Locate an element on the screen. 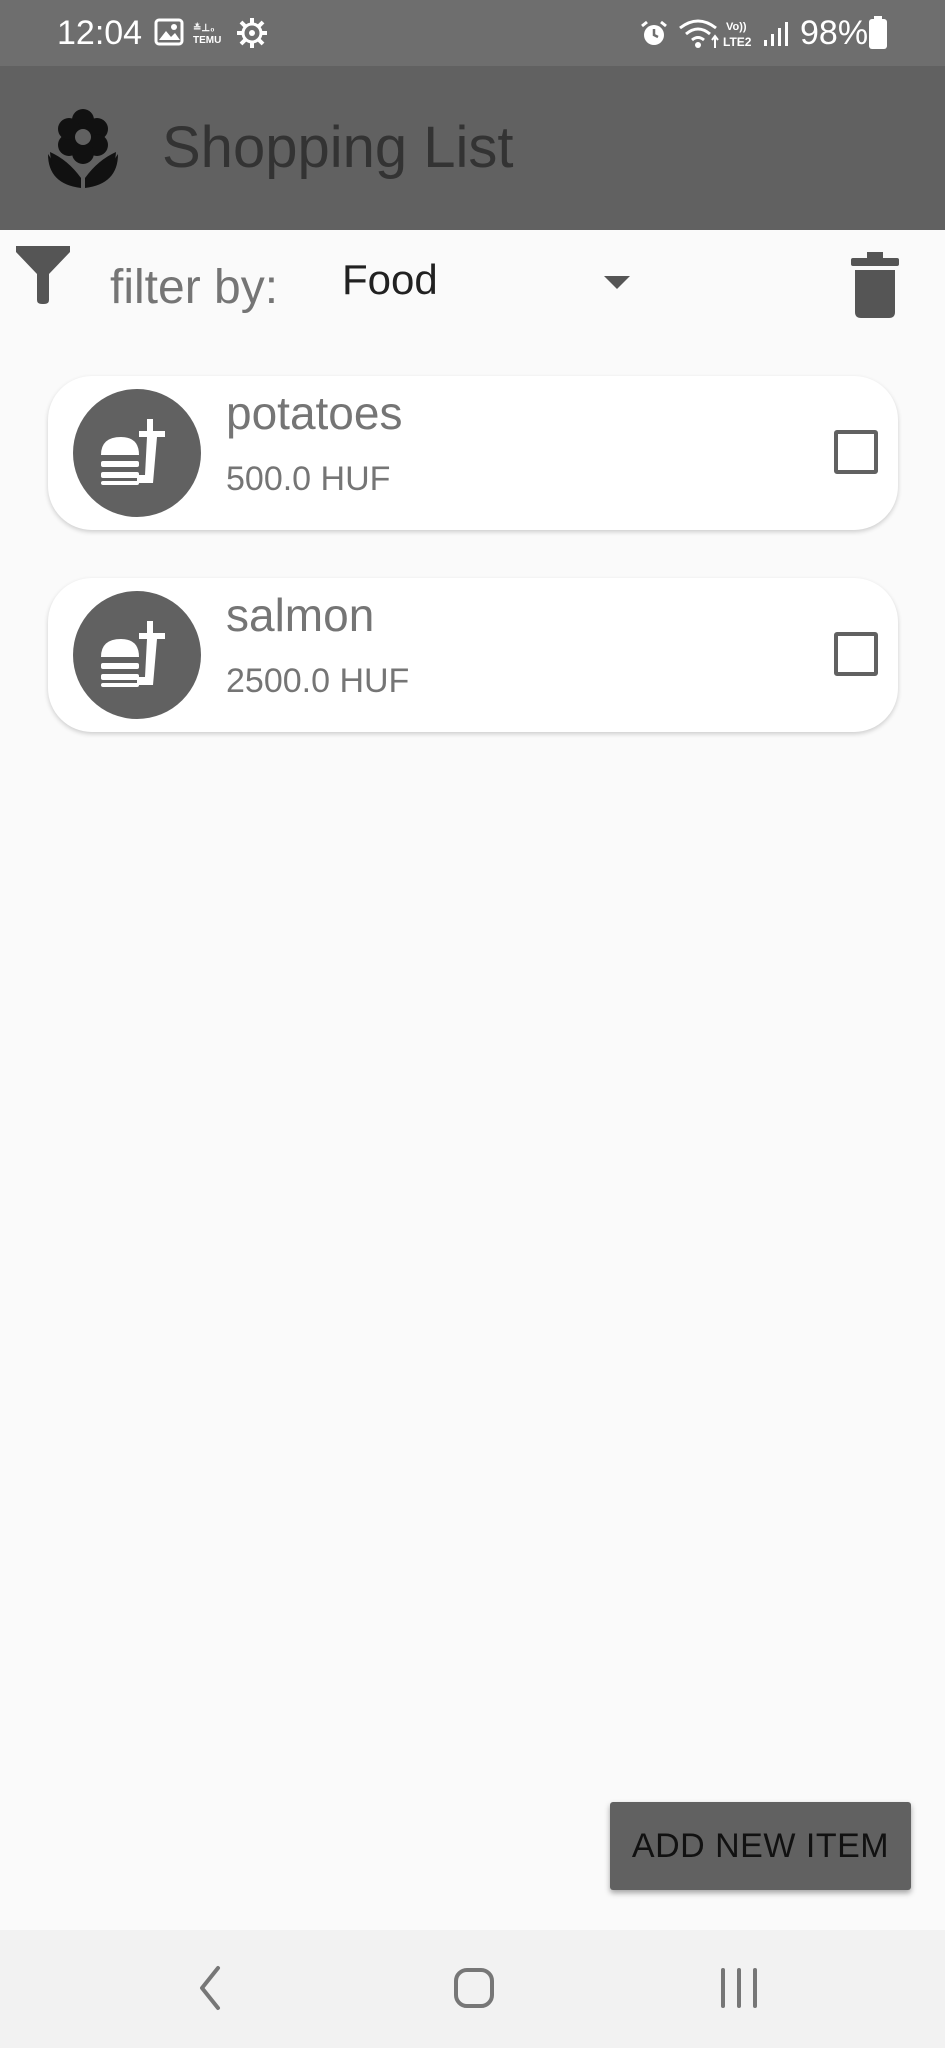 Image resolution: width=945 pixels, height=2048 pixels. wifi-icon is located at coordinates (700, 36).